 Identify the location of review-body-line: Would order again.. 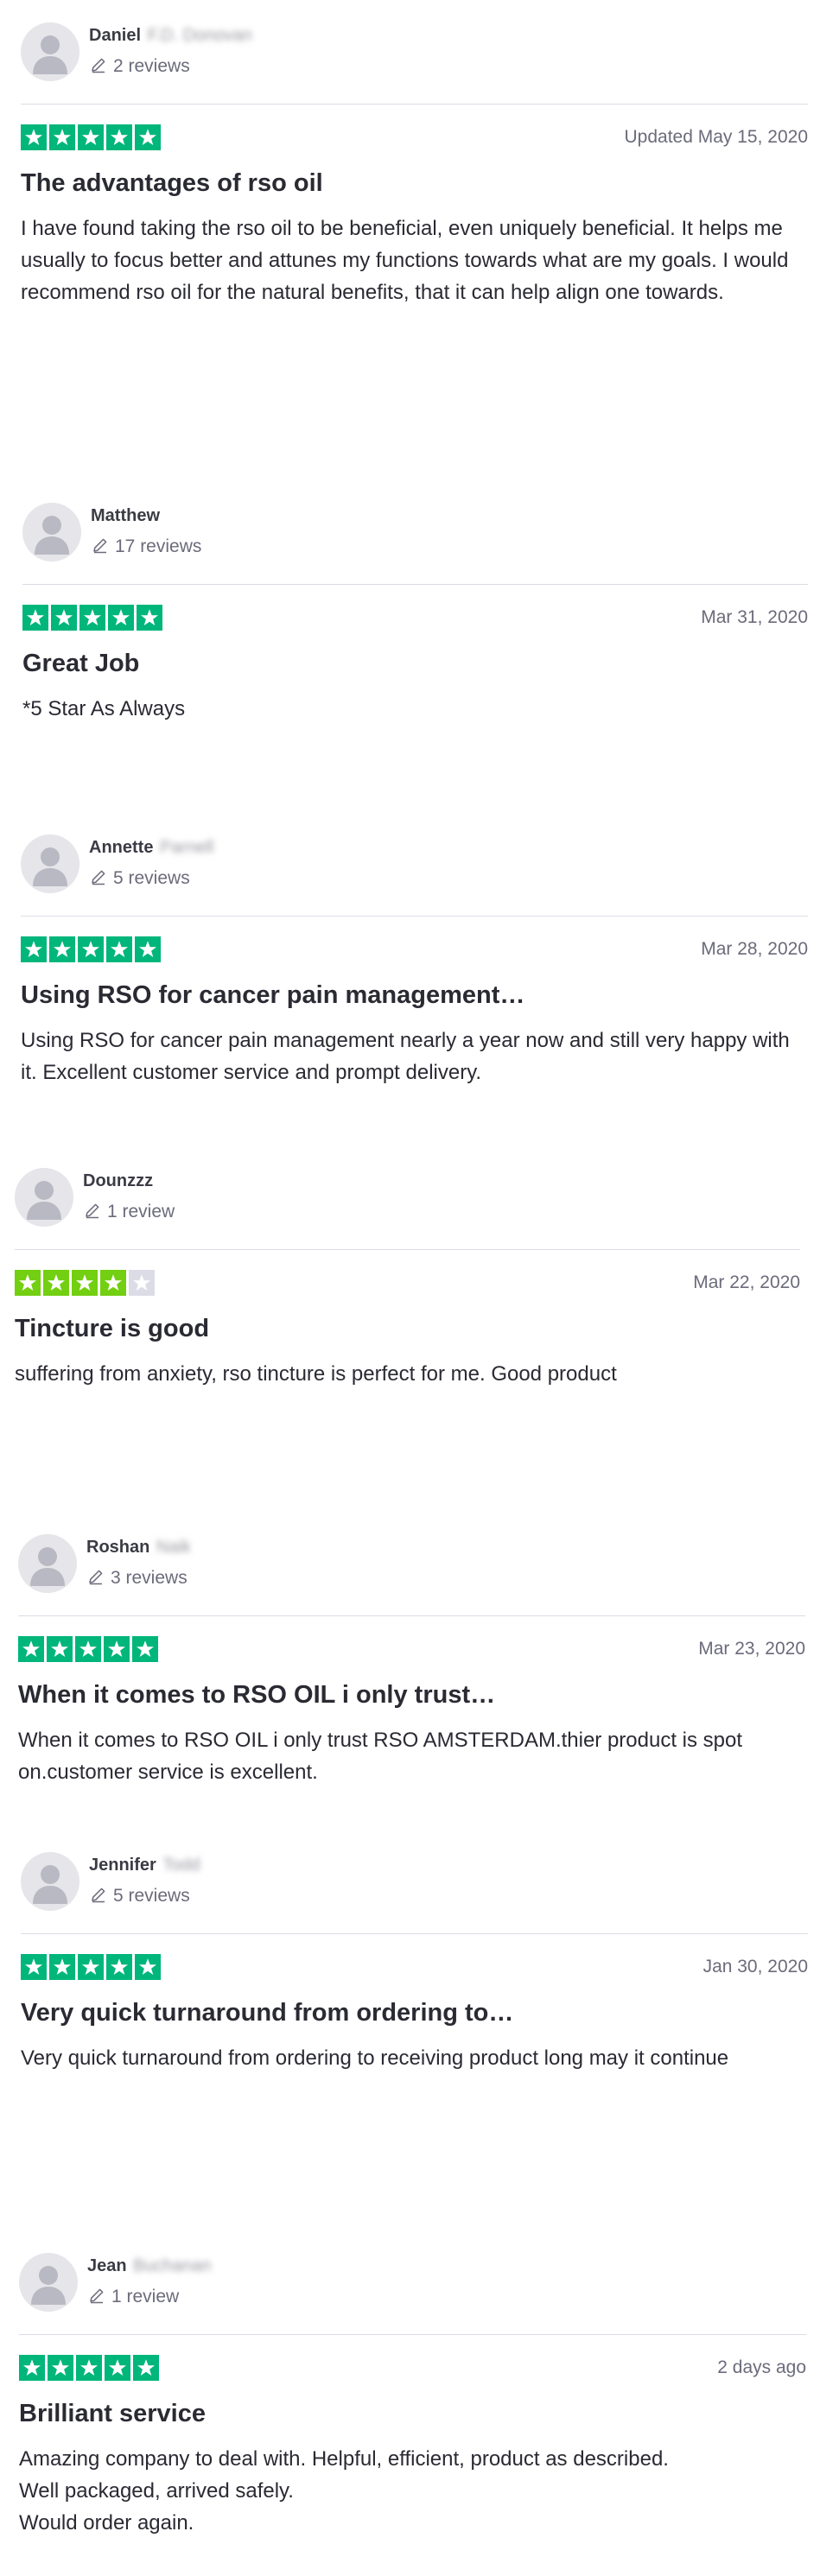
(106, 2523).